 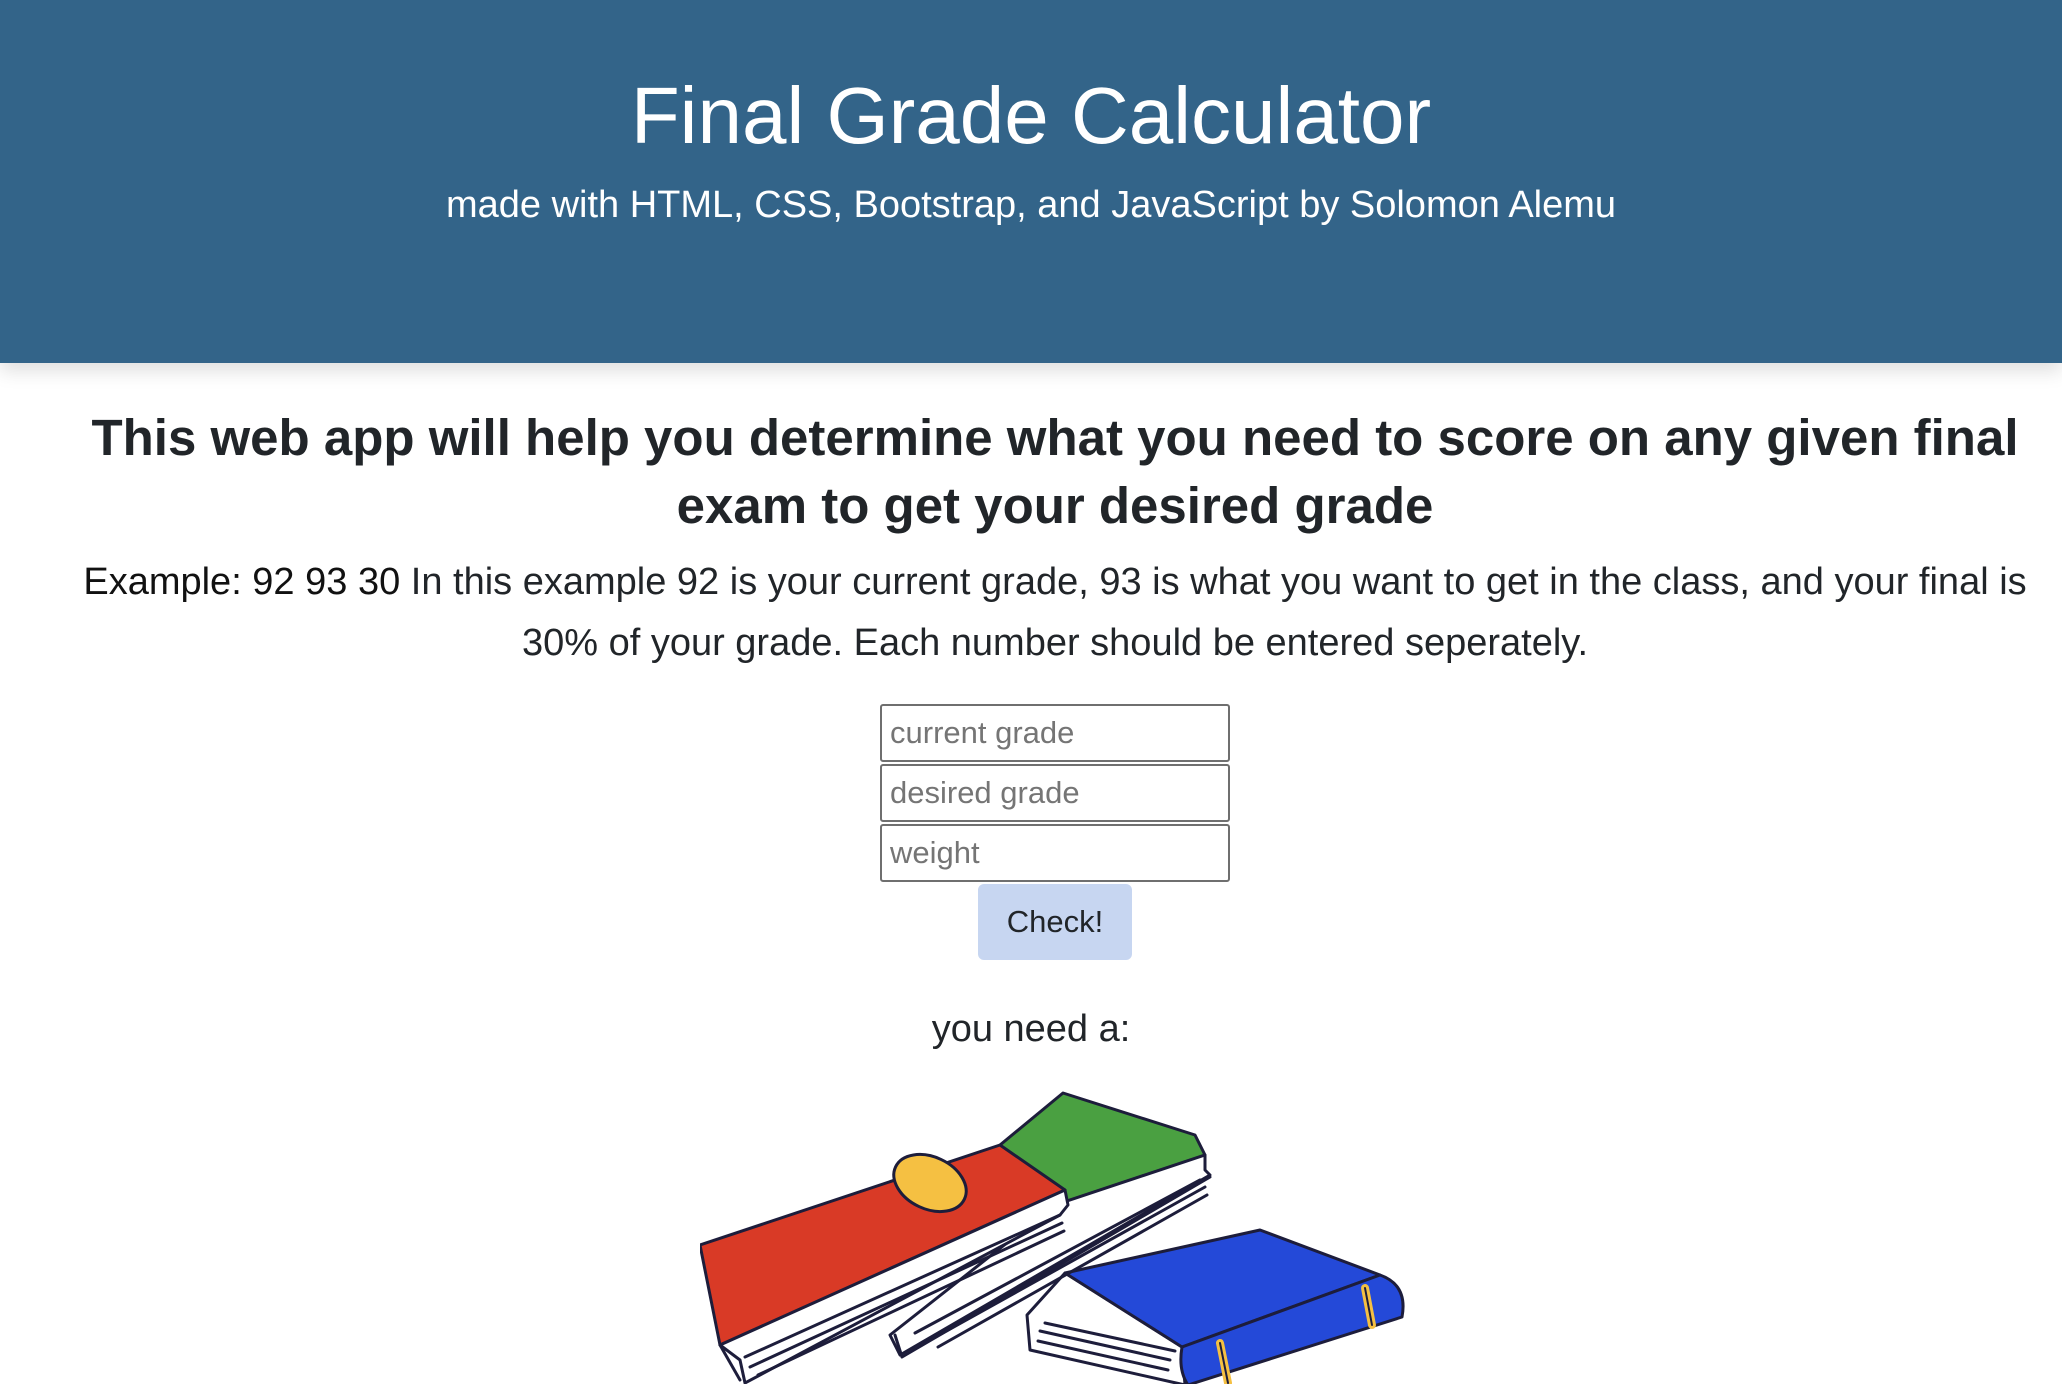 What do you see at coordinates (1055, 793) in the screenshot?
I see `desired-grade-input` at bounding box center [1055, 793].